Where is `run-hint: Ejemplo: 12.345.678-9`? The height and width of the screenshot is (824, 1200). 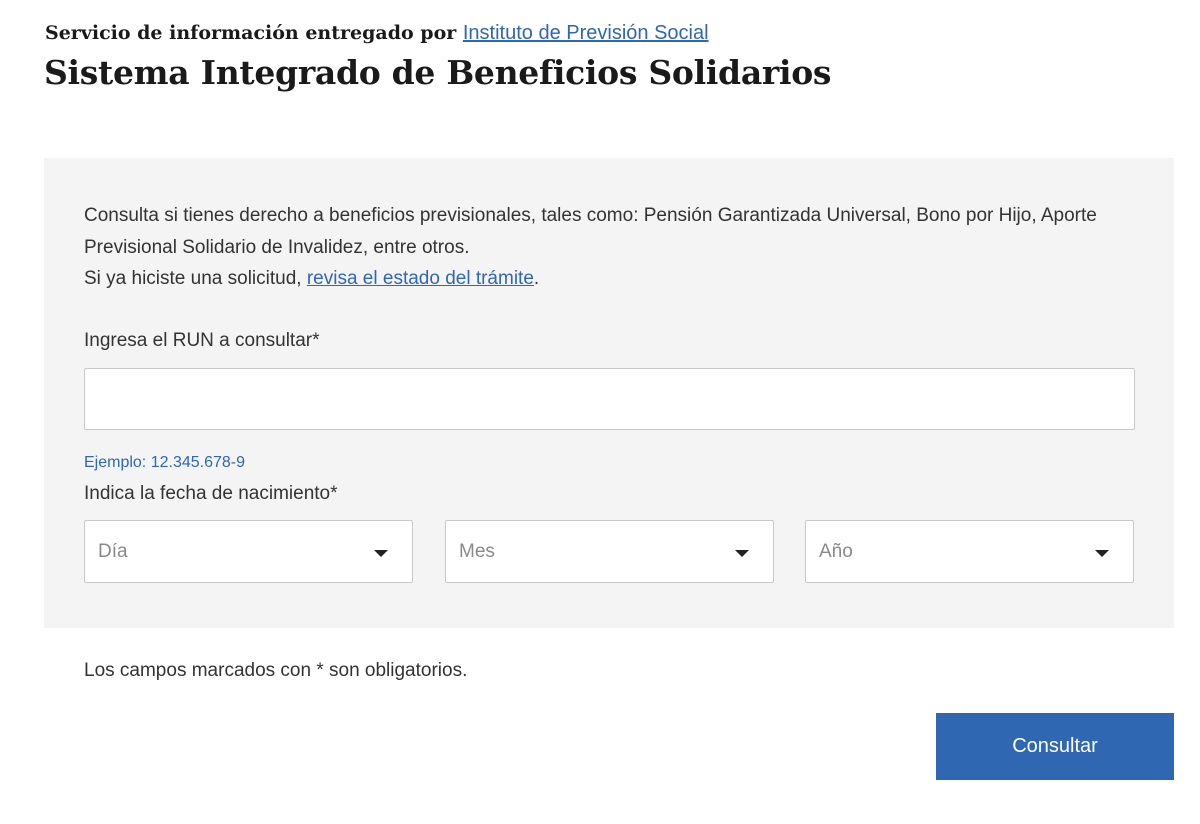
run-hint: Ejemplo: 12.345.678-9 is located at coordinates (164, 462).